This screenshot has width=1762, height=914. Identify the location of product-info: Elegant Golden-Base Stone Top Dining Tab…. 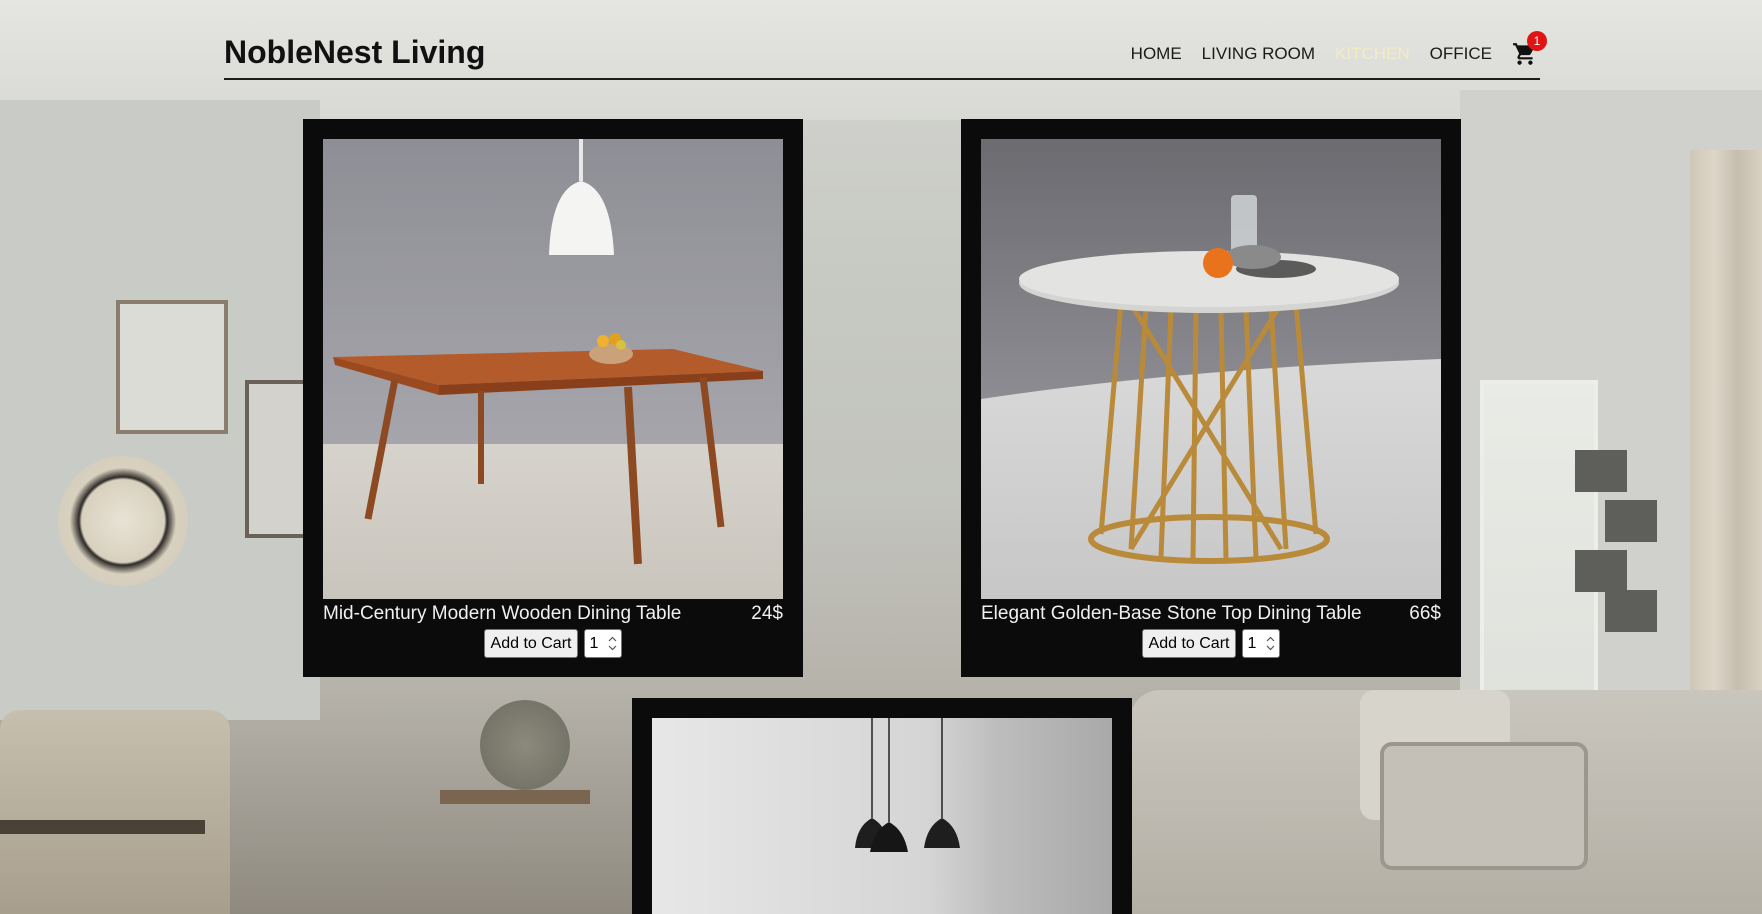
(1211, 615).